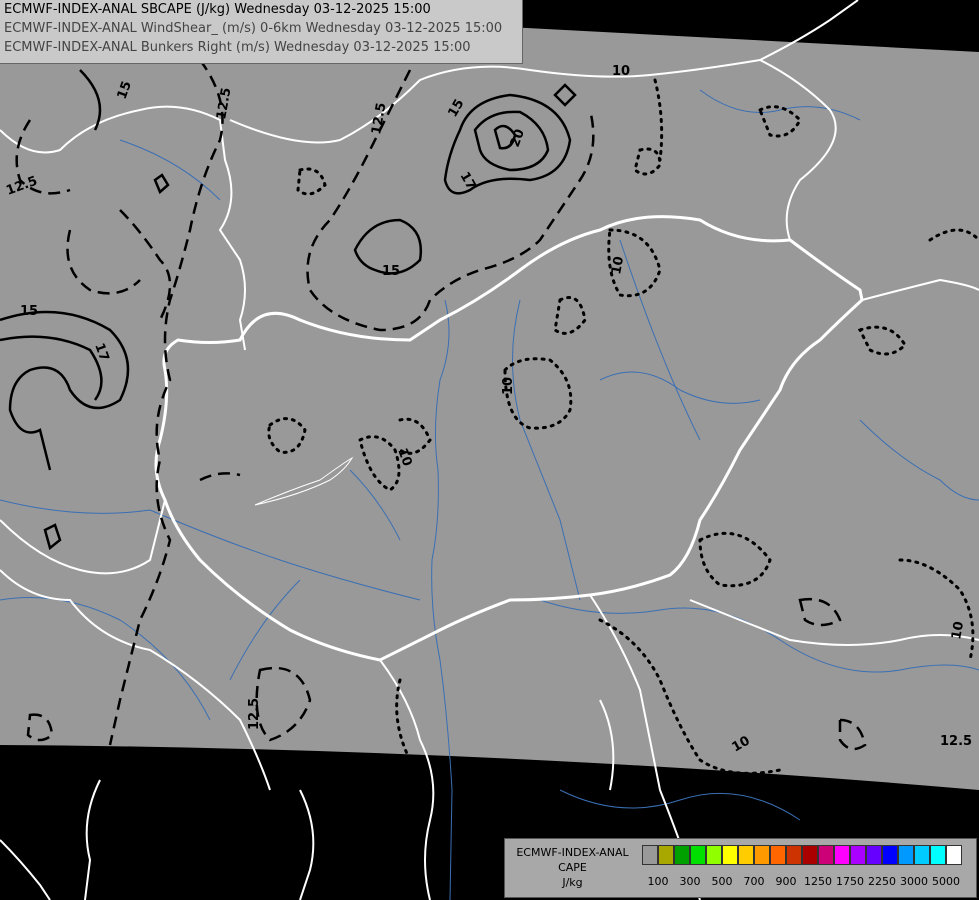  Describe the element at coordinates (658, 881) in the screenshot. I see `legend-tick-label: 100` at that location.